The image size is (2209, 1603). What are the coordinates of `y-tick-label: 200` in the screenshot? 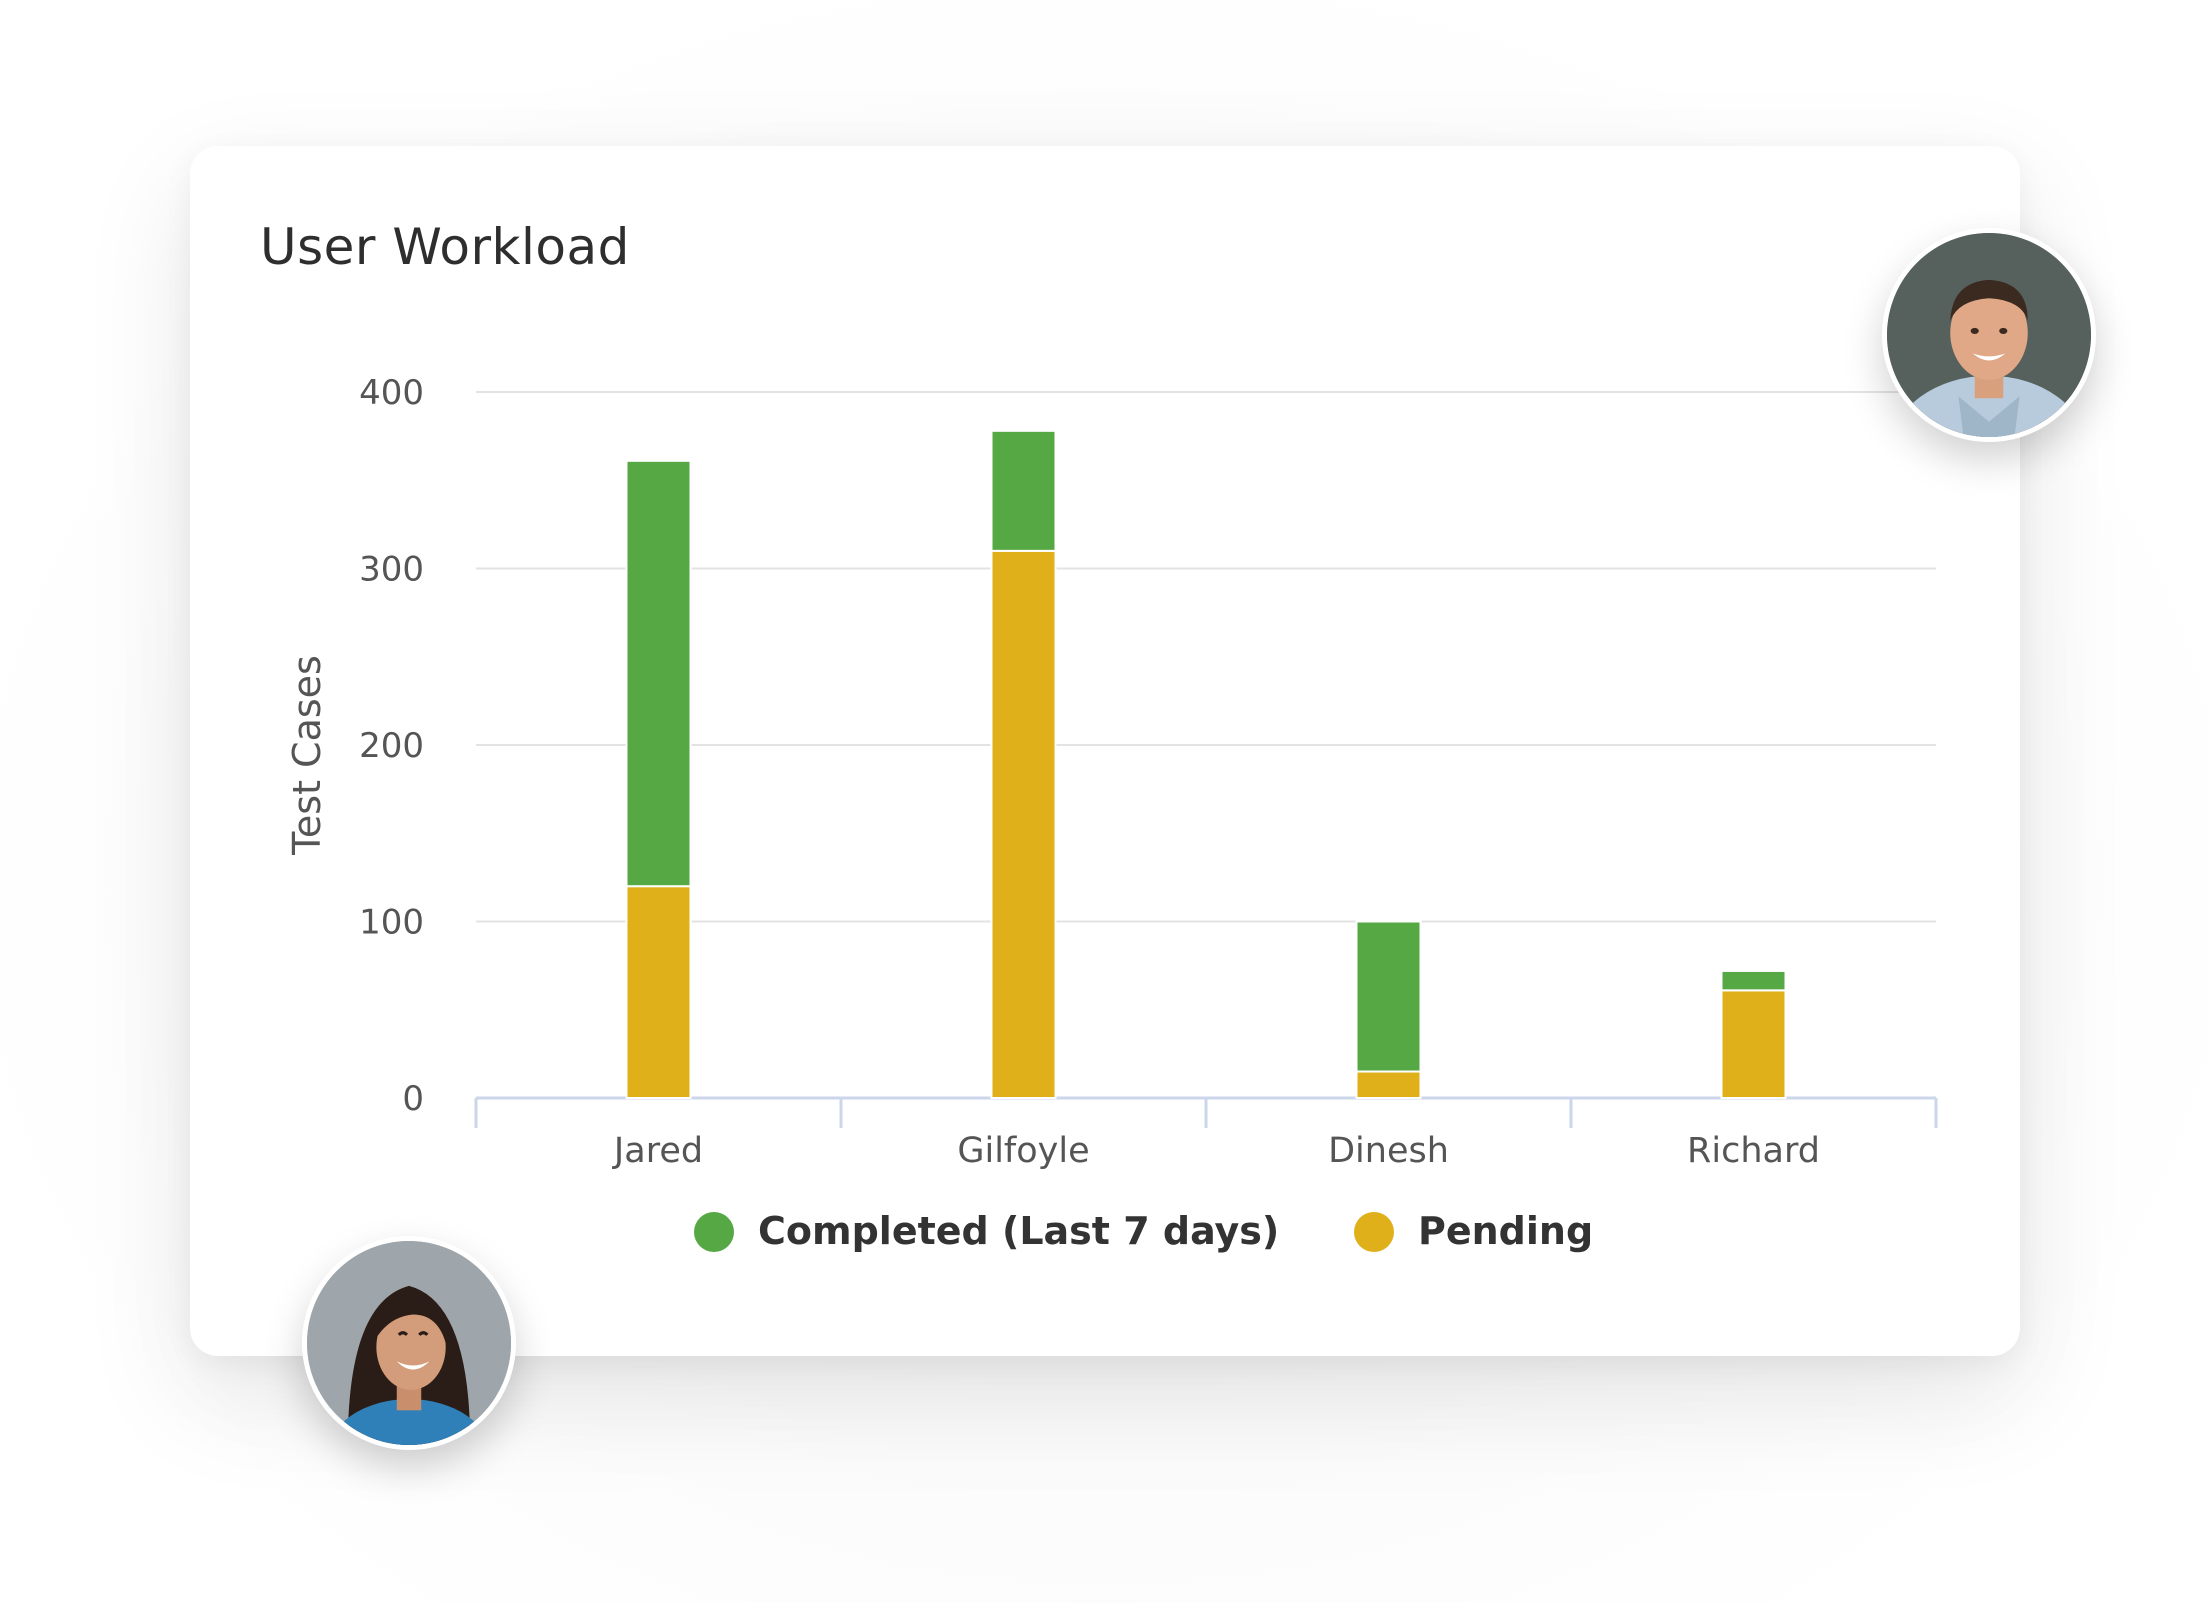 It's located at (391, 746).